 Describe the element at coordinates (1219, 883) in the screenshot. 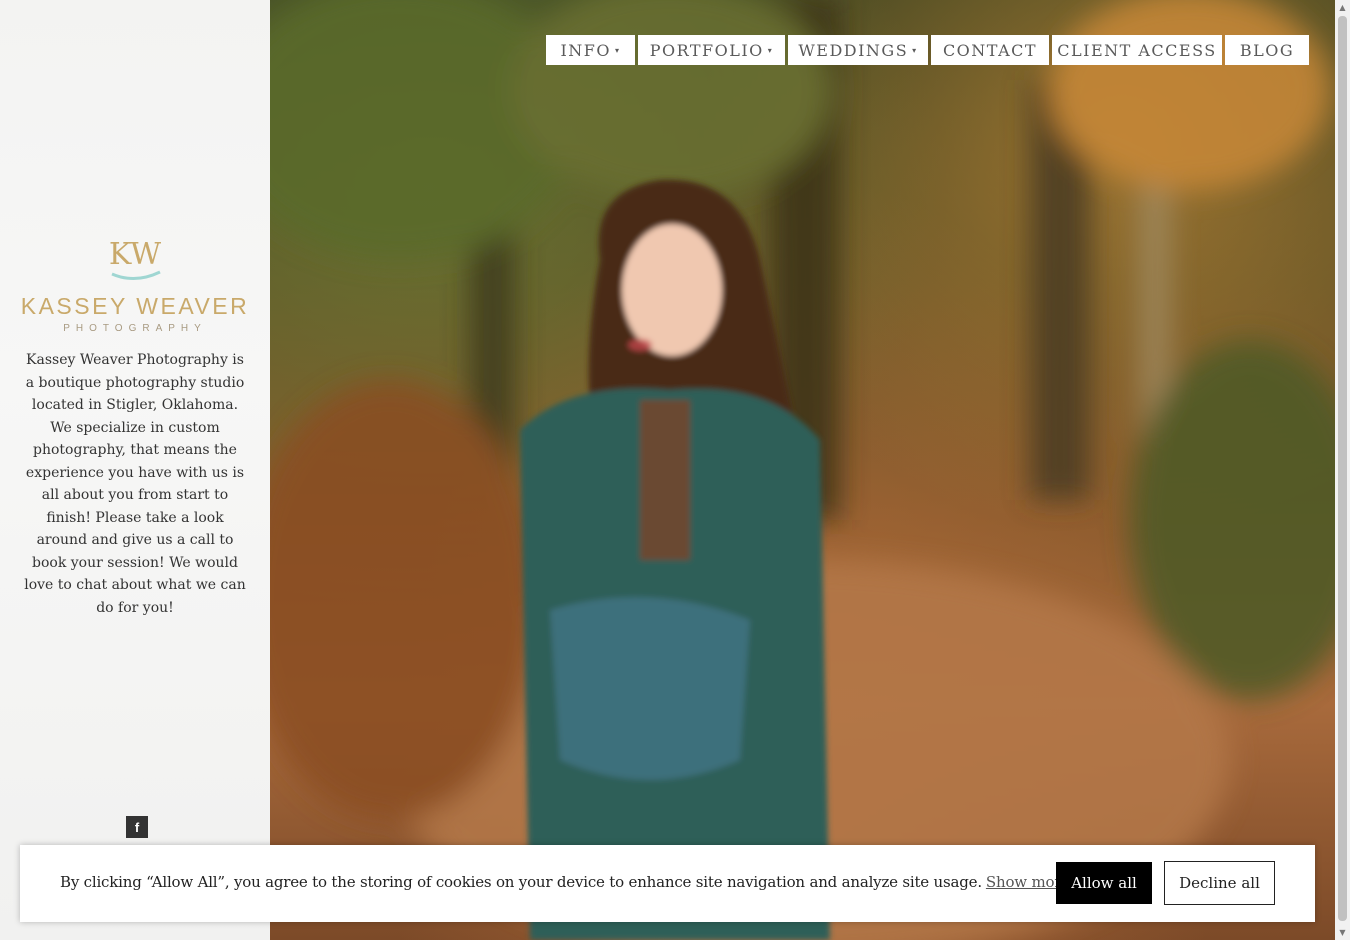

I see `decline-all-button: Decline all` at that location.